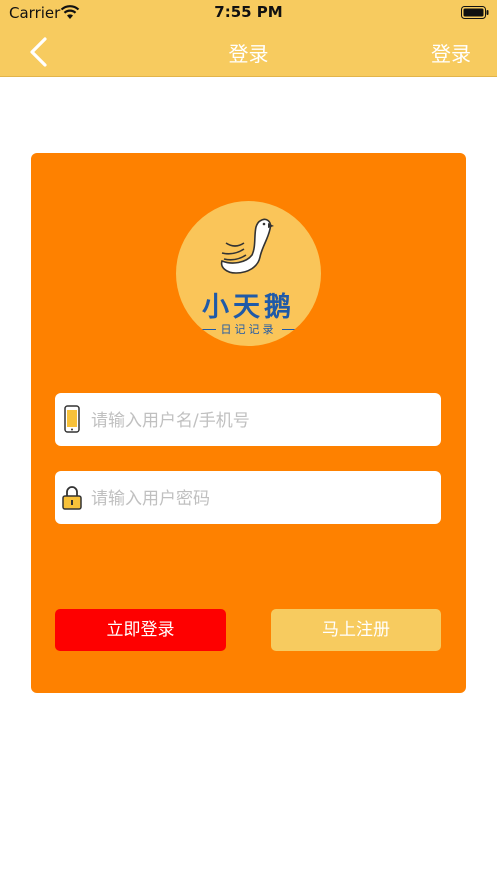 This screenshot has width=497, height=883. I want to click on battery-icon, so click(475, 12).